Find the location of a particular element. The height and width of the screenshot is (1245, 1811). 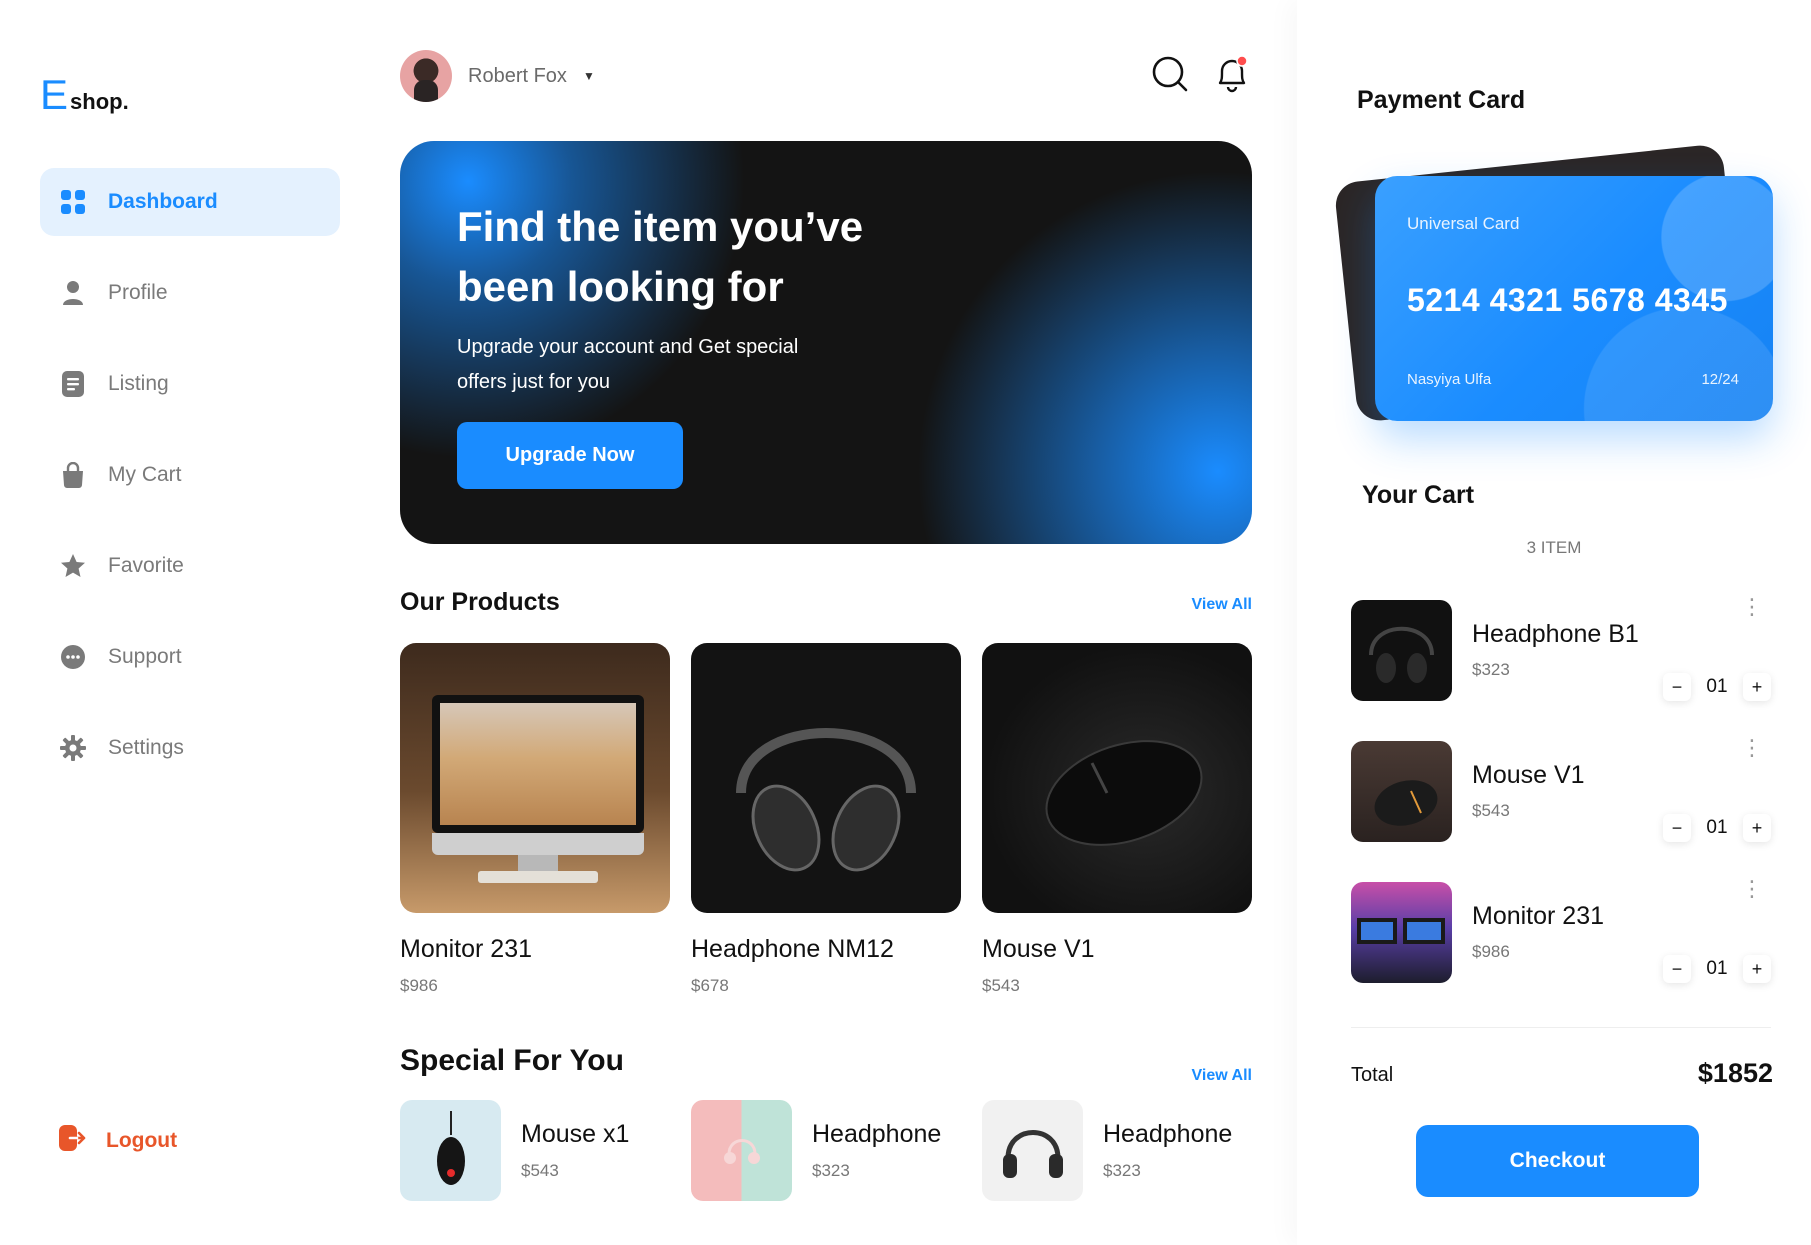

logout-button: Logout is located at coordinates (117, 1140).